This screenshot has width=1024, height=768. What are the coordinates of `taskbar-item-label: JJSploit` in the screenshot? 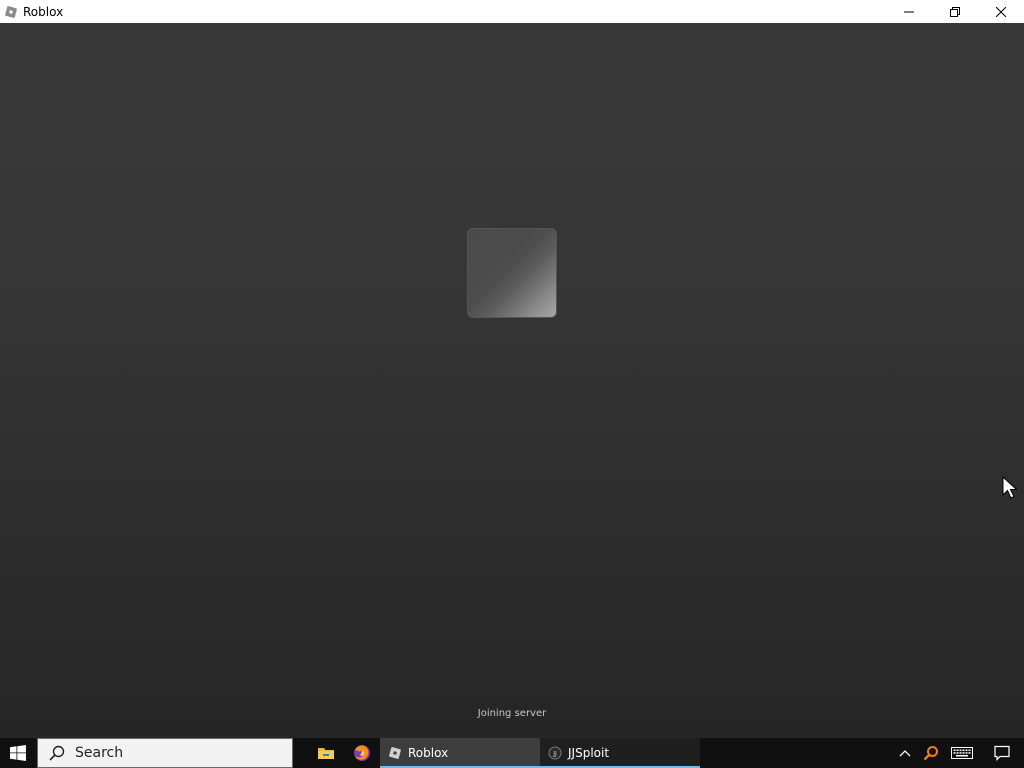 It's located at (589, 753).